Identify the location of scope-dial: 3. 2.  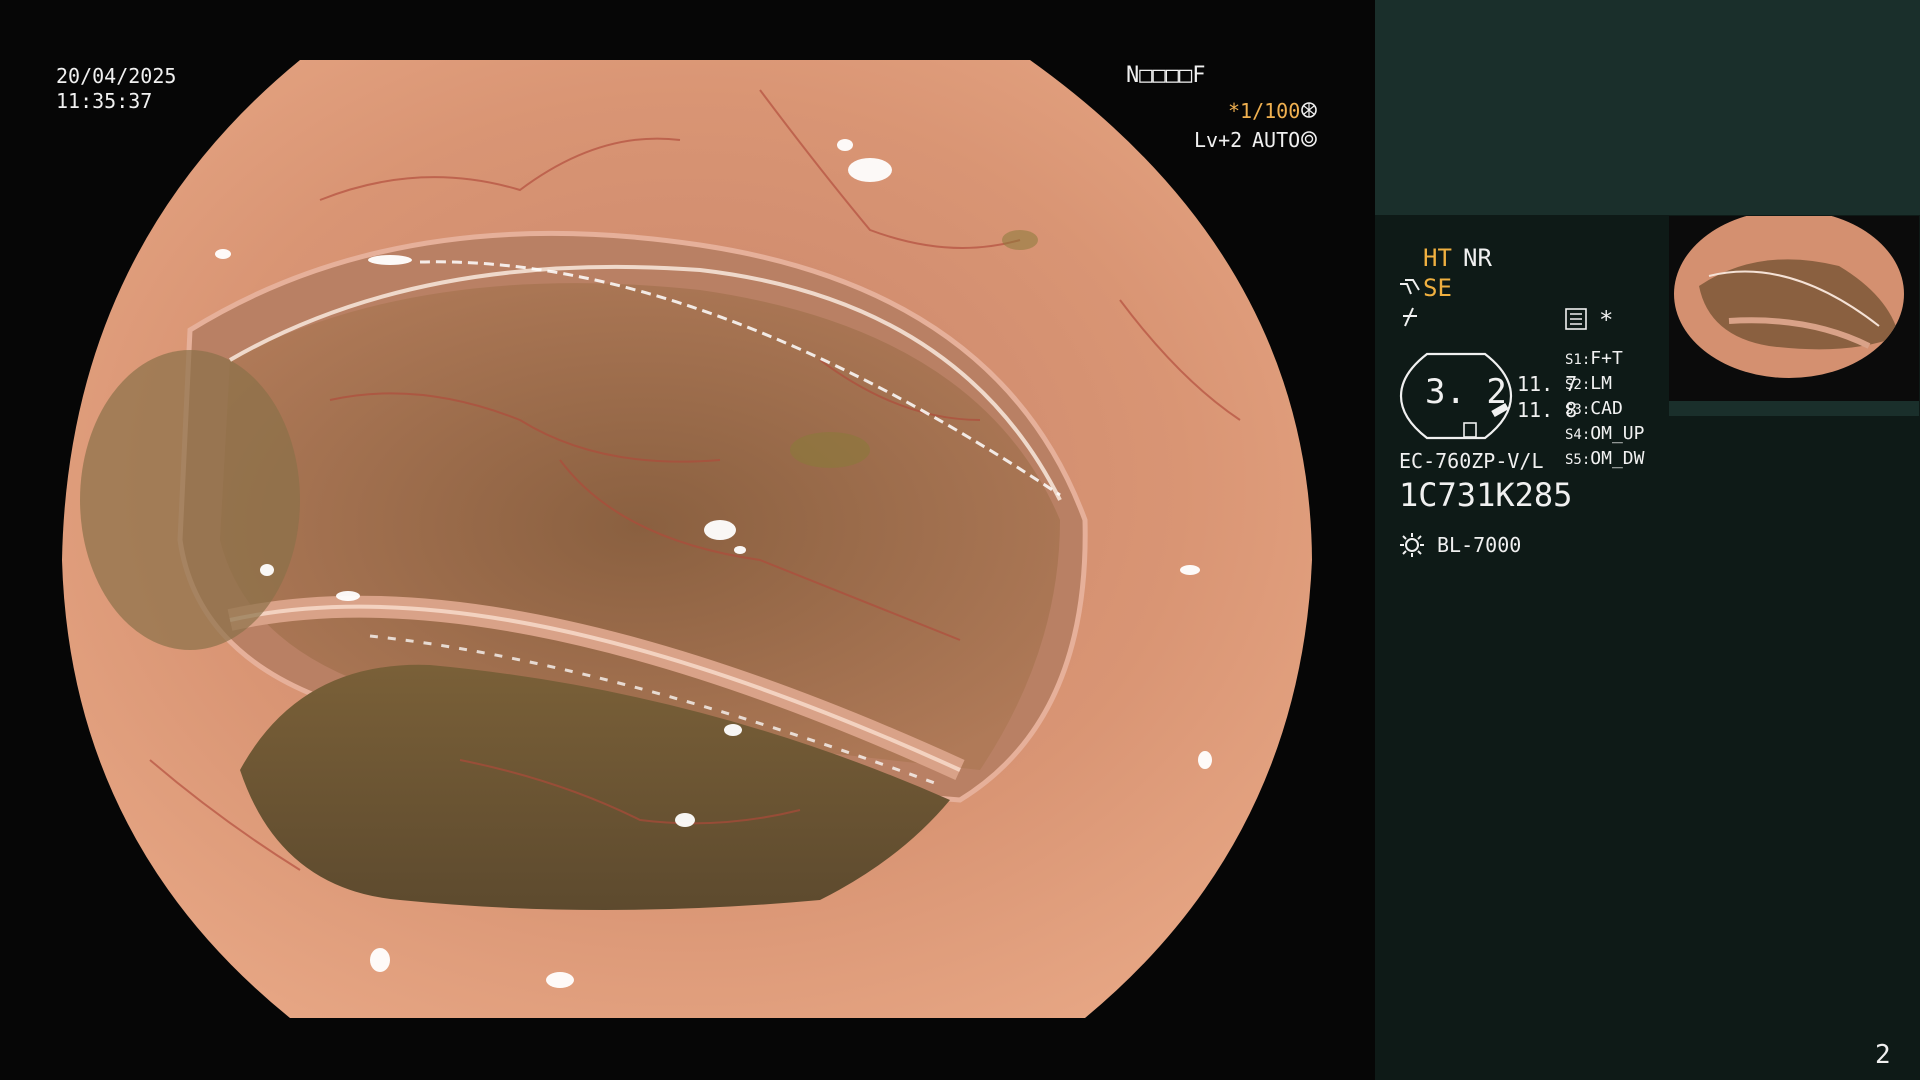
(1456, 396).